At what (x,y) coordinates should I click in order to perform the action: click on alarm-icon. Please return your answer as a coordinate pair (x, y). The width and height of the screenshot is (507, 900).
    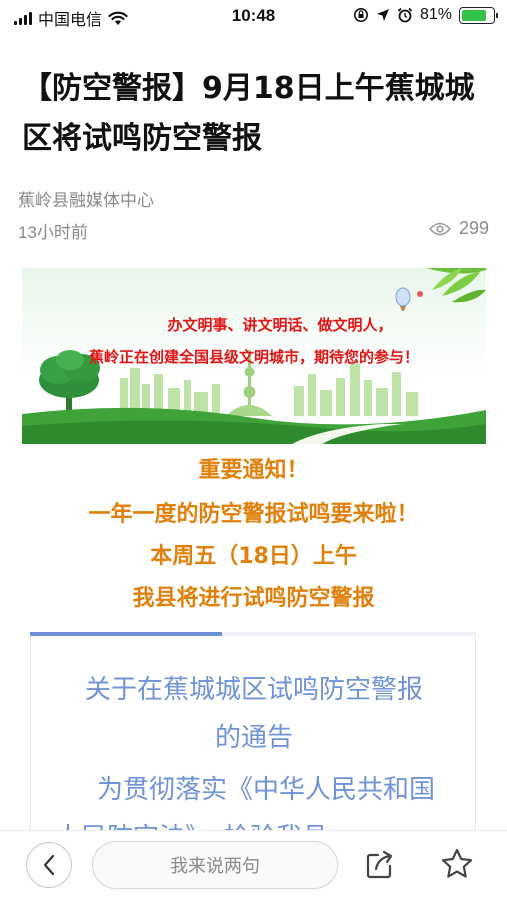
    Looking at the image, I should click on (405, 15).